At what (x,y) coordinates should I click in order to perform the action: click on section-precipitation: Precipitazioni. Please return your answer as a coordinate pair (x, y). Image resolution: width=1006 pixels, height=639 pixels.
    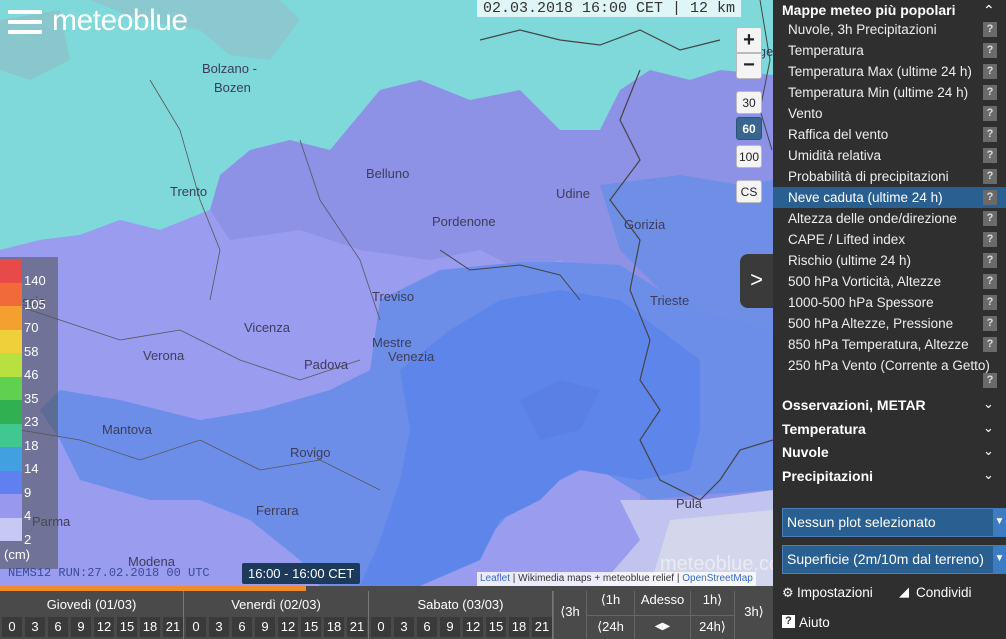
    Looking at the image, I should click on (827, 476).